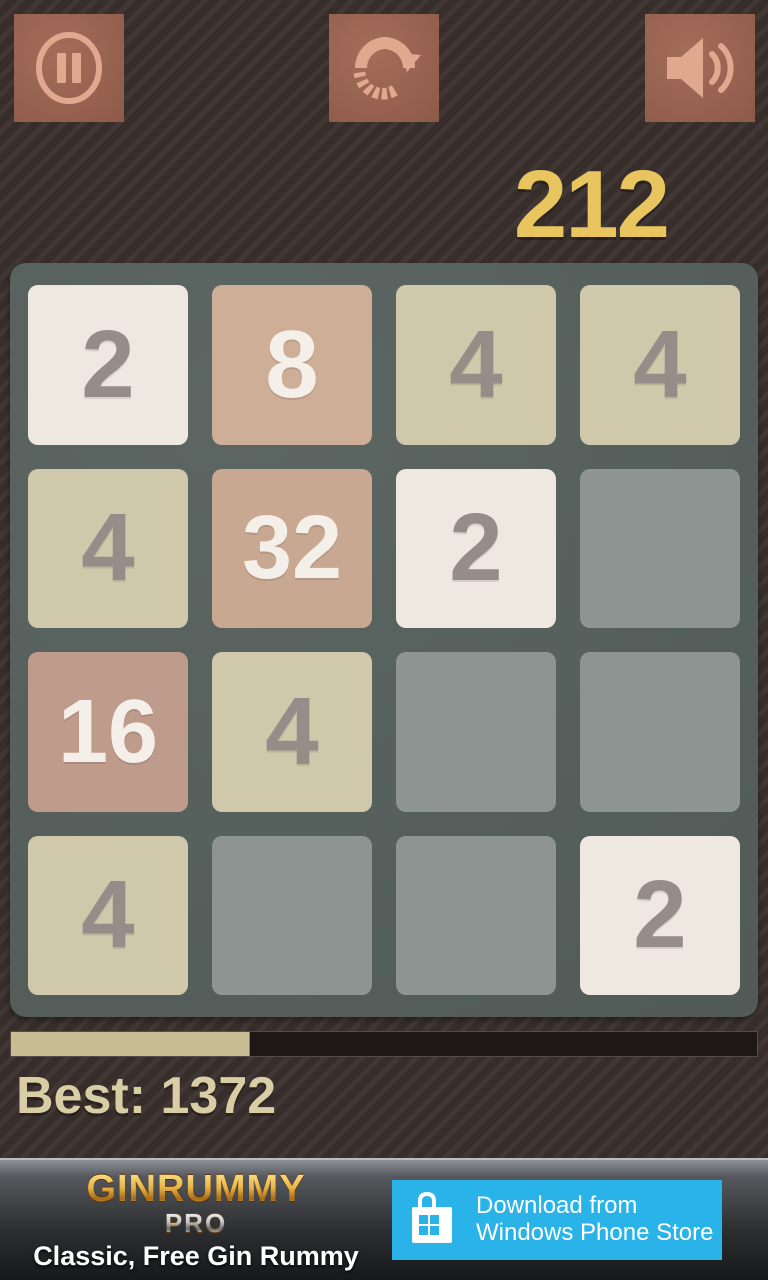 Image resolution: width=768 pixels, height=1280 pixels. I want to click on restart-button, so click(384, 68).